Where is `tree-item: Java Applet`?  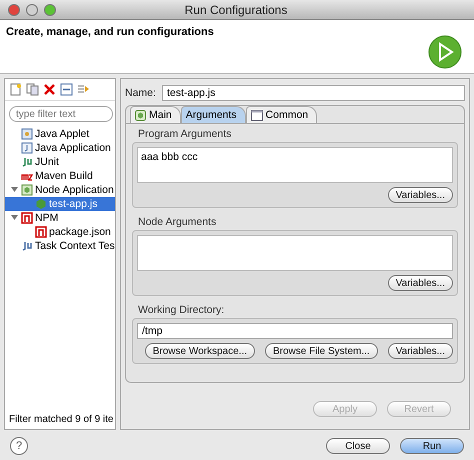
tree-item: Java Applet is located at coordinates (60, 134).